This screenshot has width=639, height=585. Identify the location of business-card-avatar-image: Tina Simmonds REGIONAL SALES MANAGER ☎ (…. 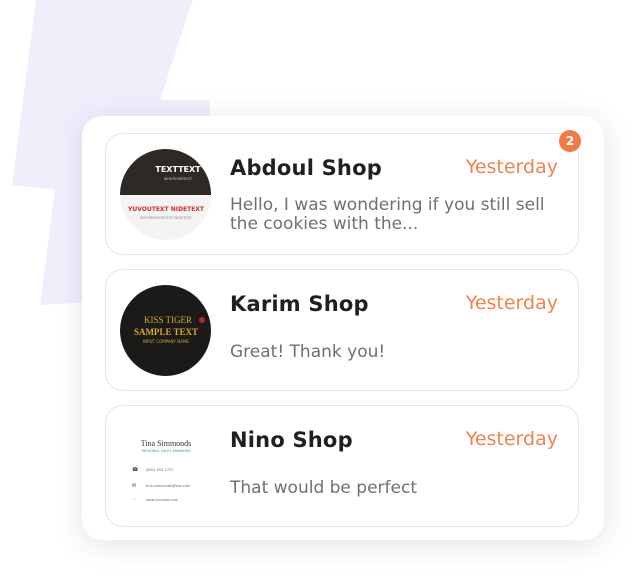
(165, 466).